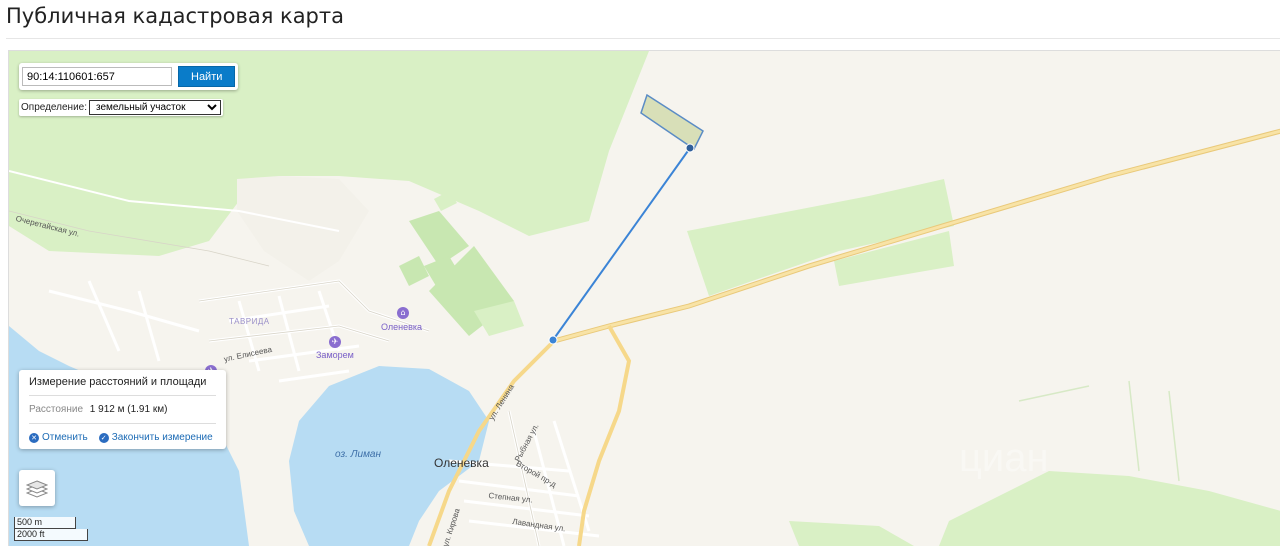 The image size is (1280, 546). I want to click on finish-measure-label: Закончить измерение, so click(162, 437).